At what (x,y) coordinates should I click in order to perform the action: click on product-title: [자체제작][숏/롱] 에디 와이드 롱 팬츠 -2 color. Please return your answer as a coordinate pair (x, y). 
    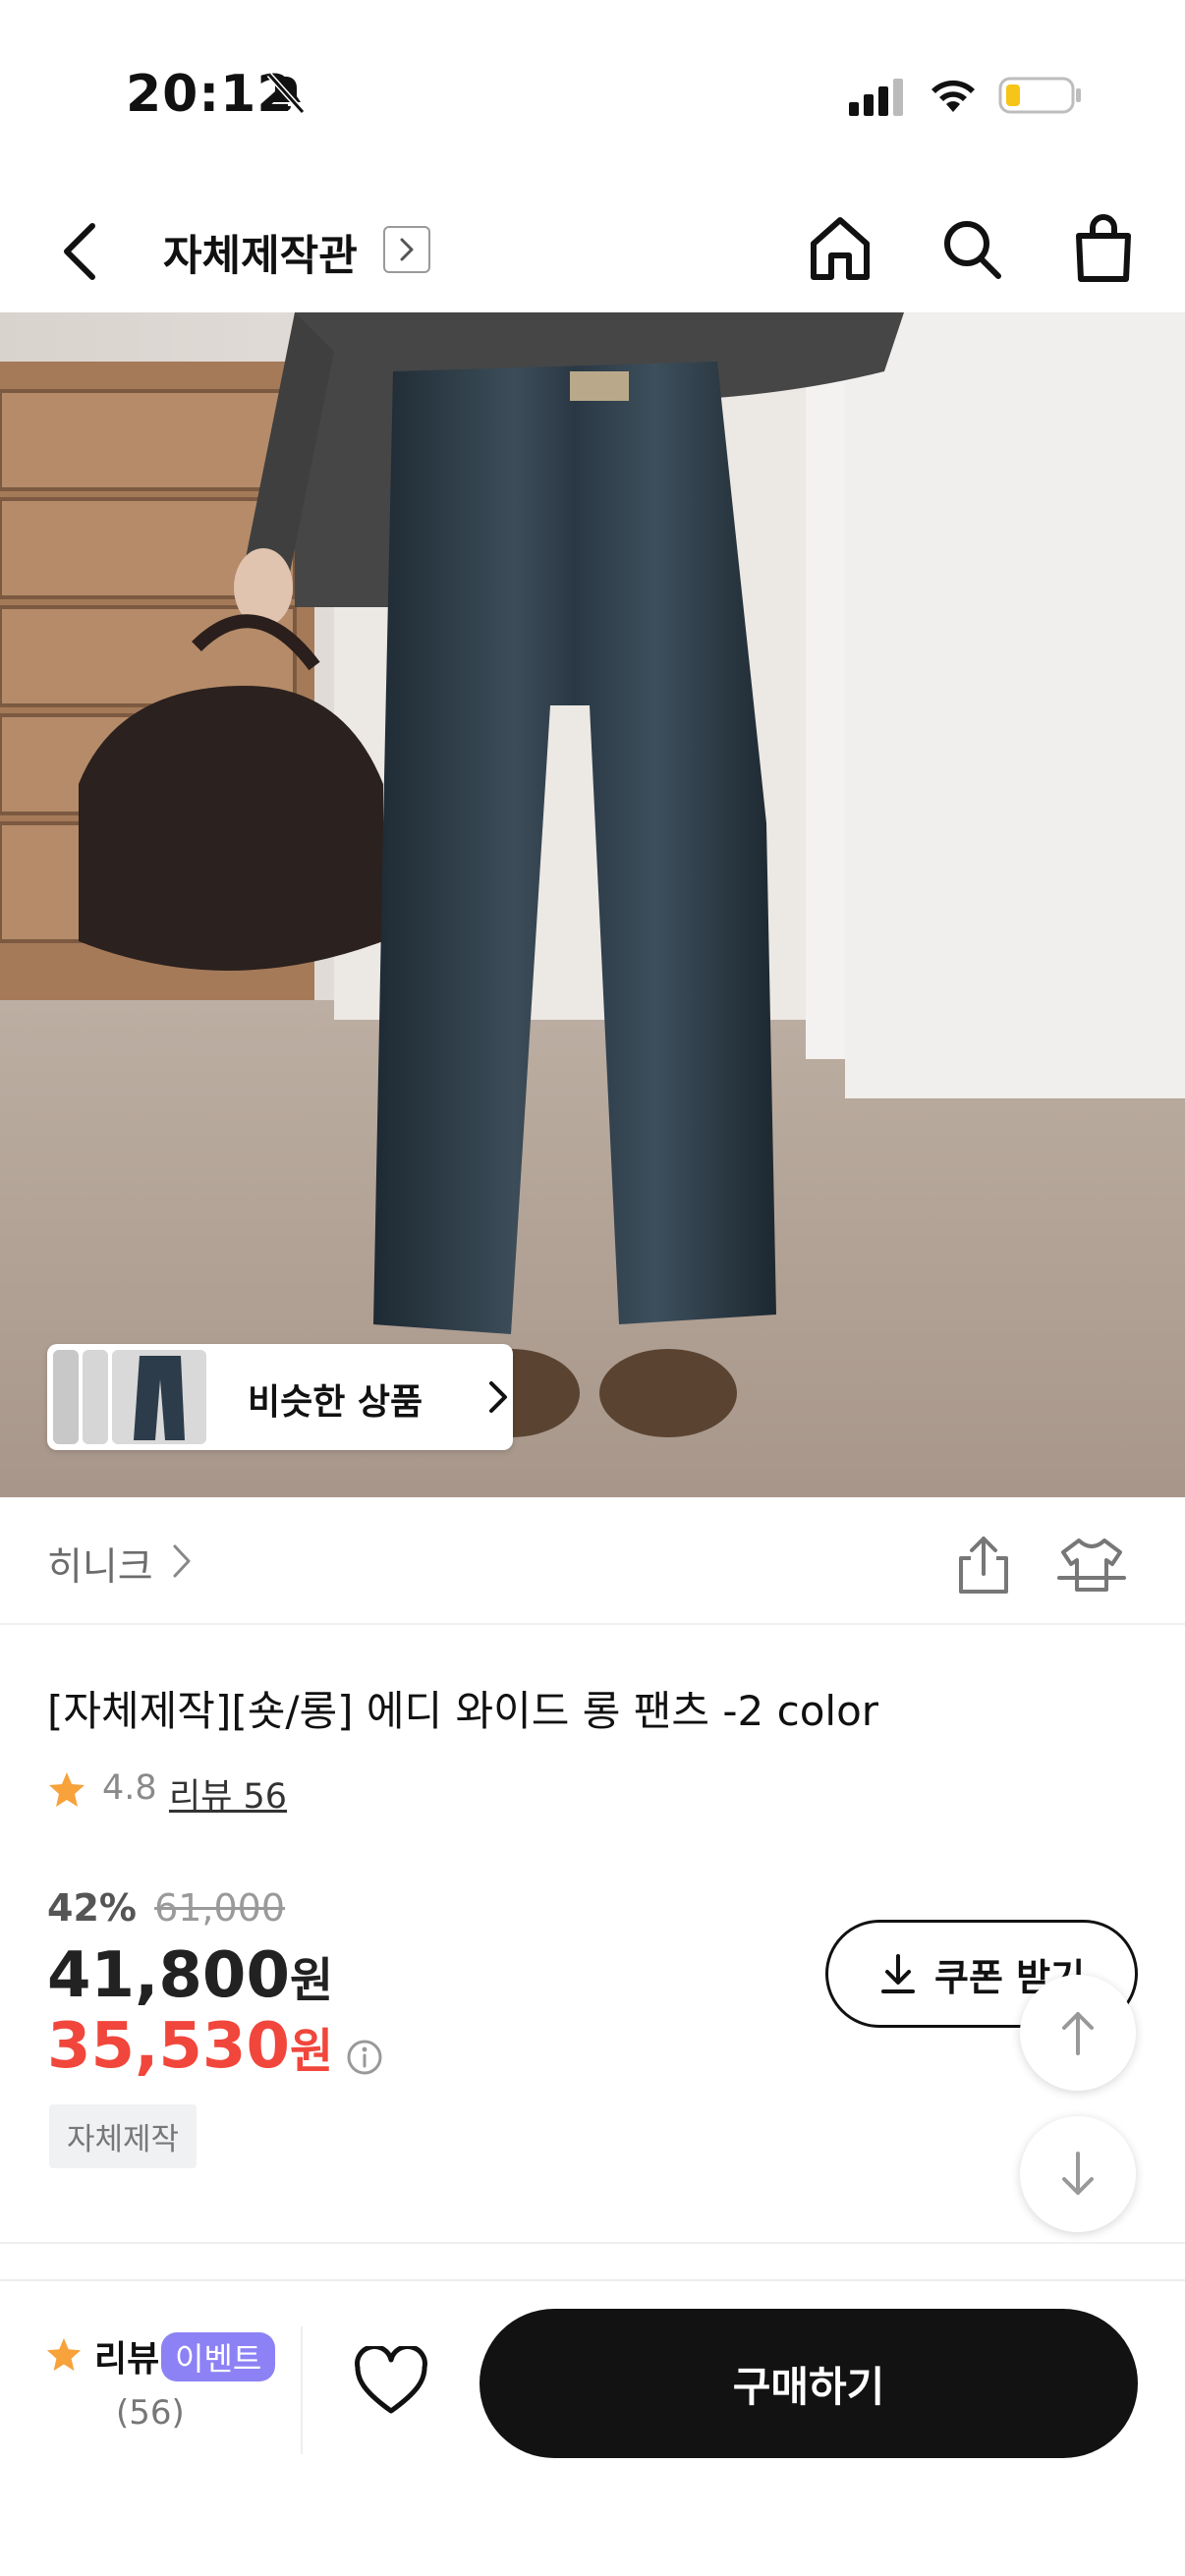
    Looking at the image, I should click on (463, 1711).